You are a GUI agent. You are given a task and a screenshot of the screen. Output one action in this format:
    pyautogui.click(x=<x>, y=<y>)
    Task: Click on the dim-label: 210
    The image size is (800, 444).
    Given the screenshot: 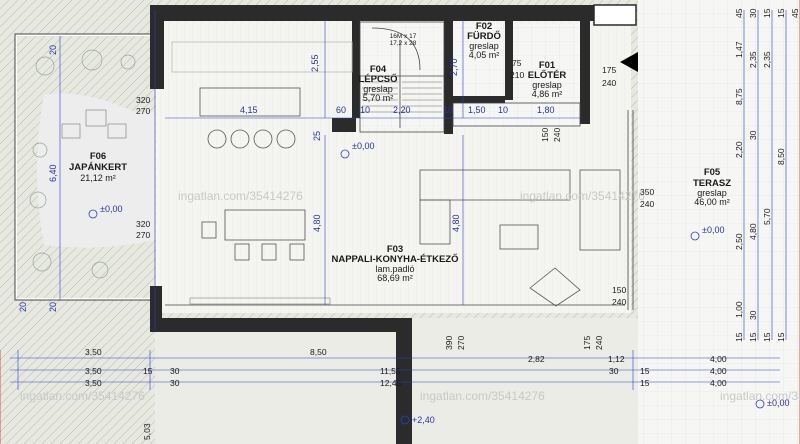 What is the action you would take?
    pyautogui.click(x=517, y=75)
    